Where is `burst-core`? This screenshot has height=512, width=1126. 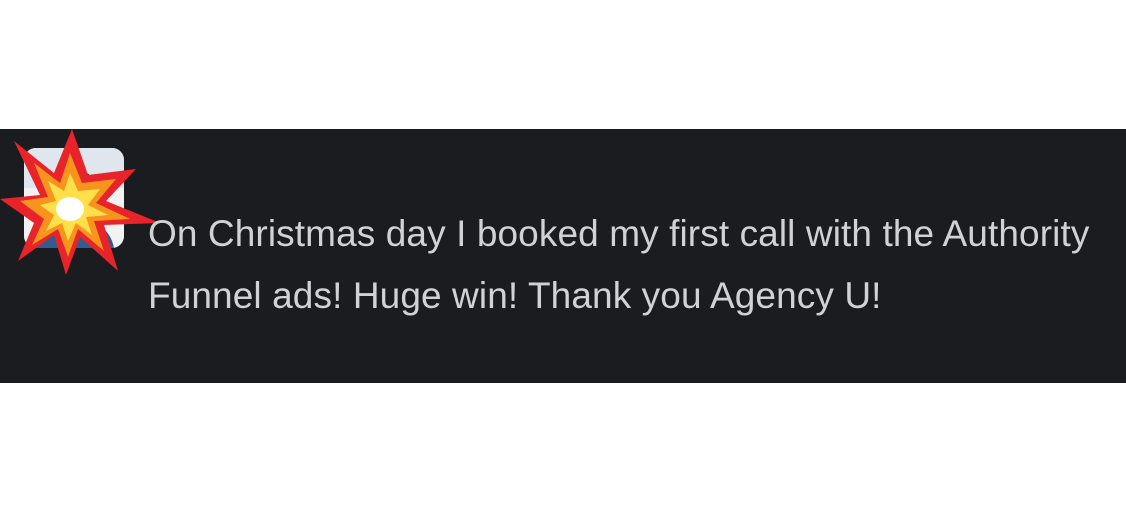
burst-core is located at coordinates (70, 209).